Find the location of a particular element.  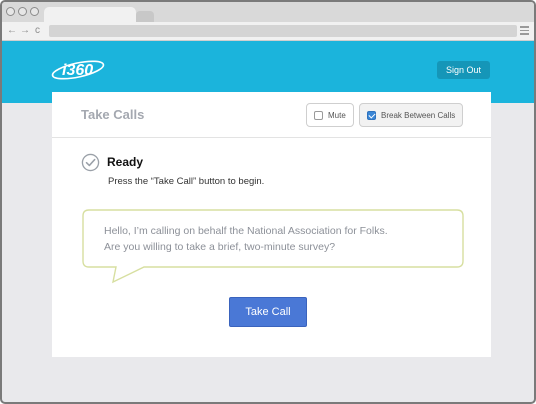

page-title: Take Calls is located at coordinates (113, 114).